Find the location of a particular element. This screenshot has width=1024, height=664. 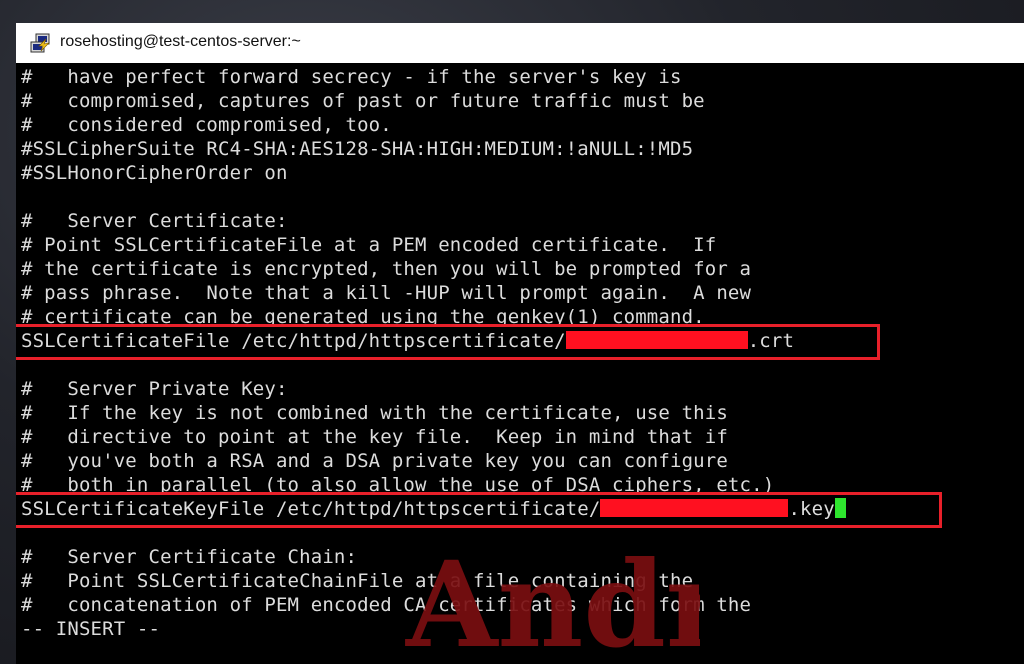

terminal-line: # Server Private Key: is located at coordinates (154, 389).